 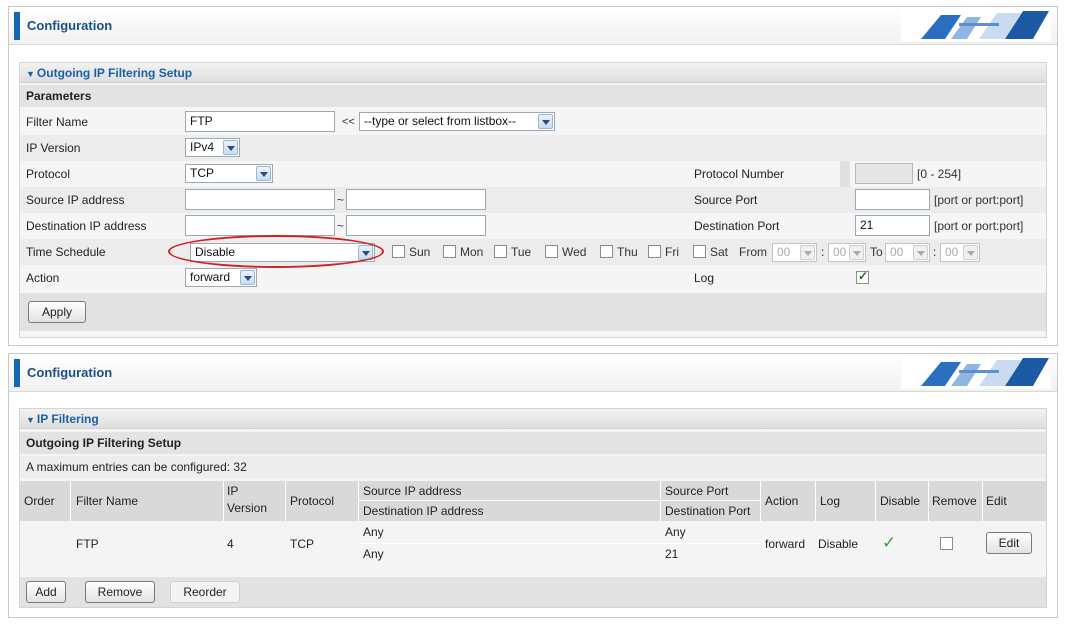 I want to click on dest-ip-start-input, so click(x=260, y=225).